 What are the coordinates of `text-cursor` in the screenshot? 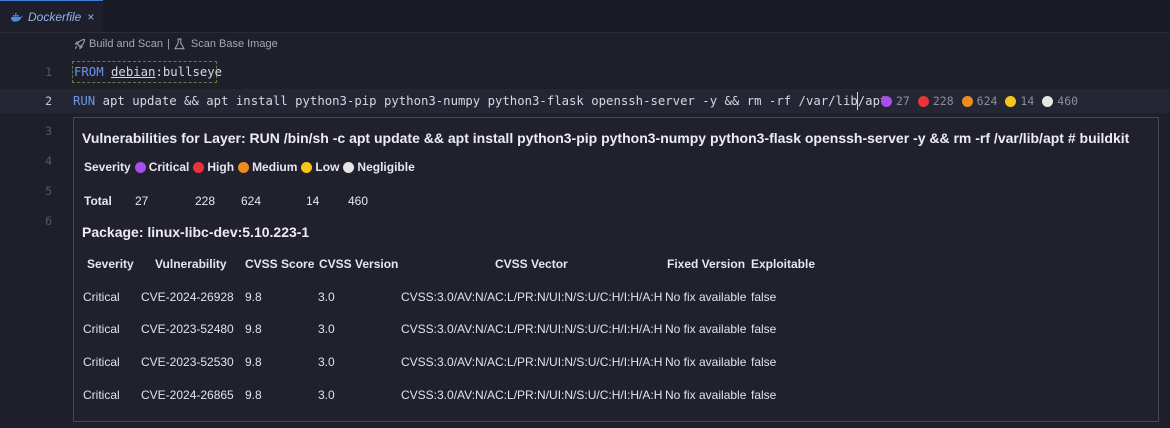 It's located at (857, 101).